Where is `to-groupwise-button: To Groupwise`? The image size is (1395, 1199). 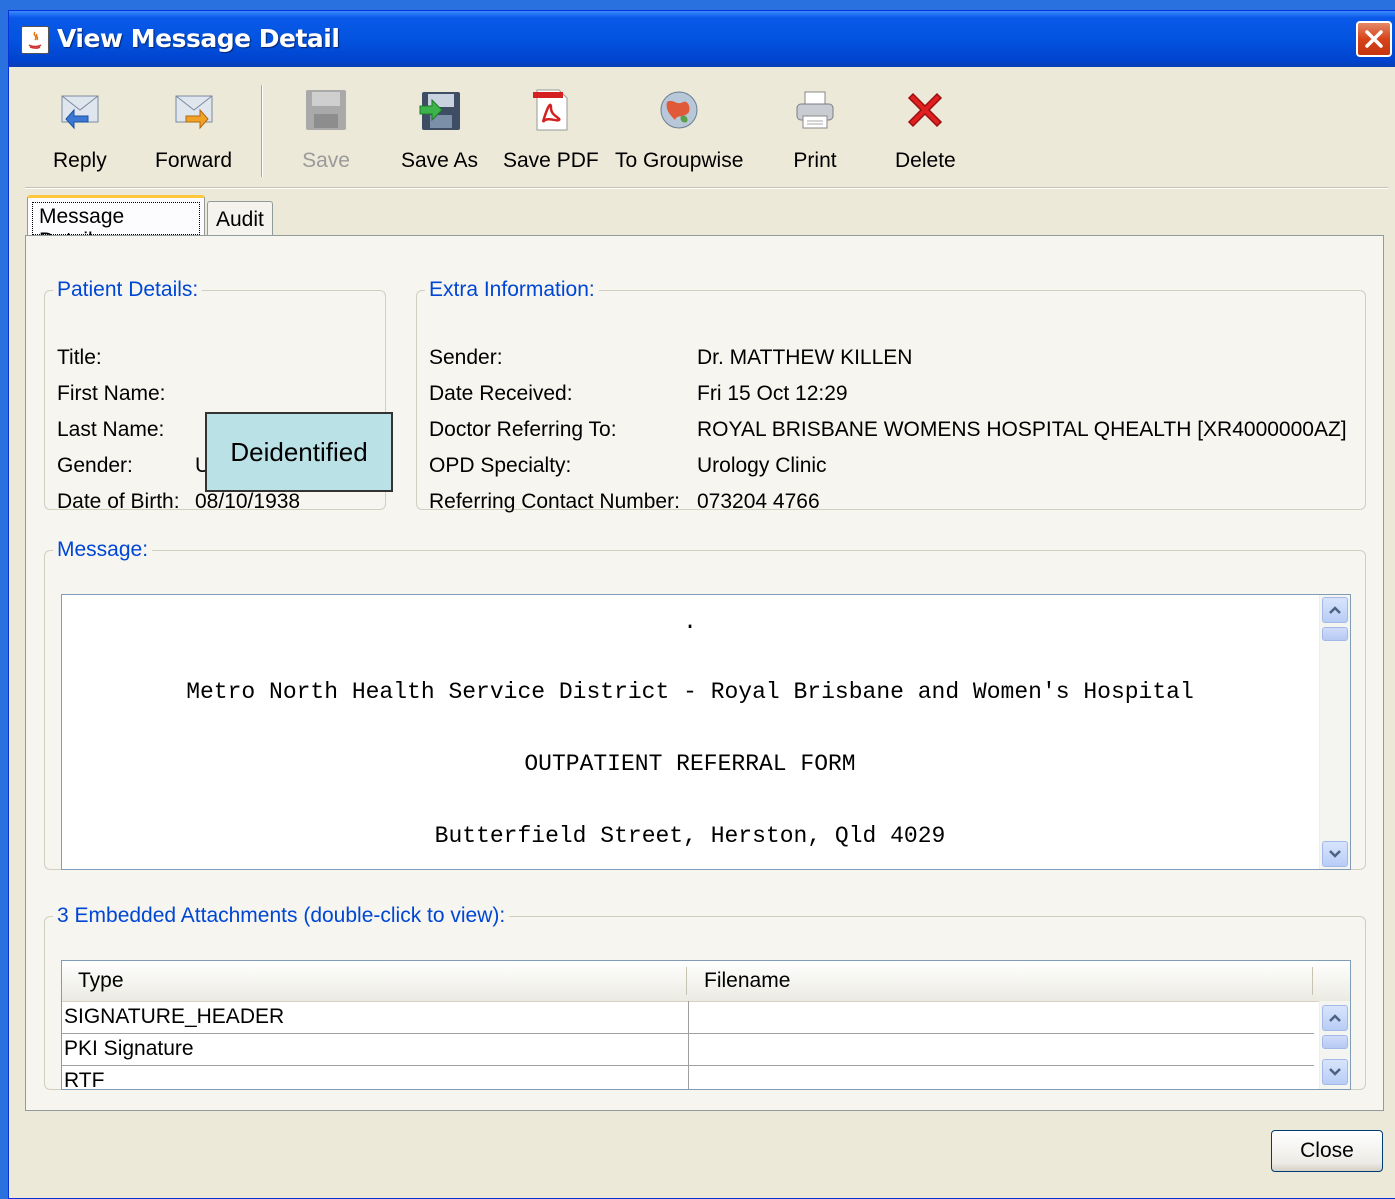 to-groupwise-button: To Groupwise is located at coordinates (679, 135).